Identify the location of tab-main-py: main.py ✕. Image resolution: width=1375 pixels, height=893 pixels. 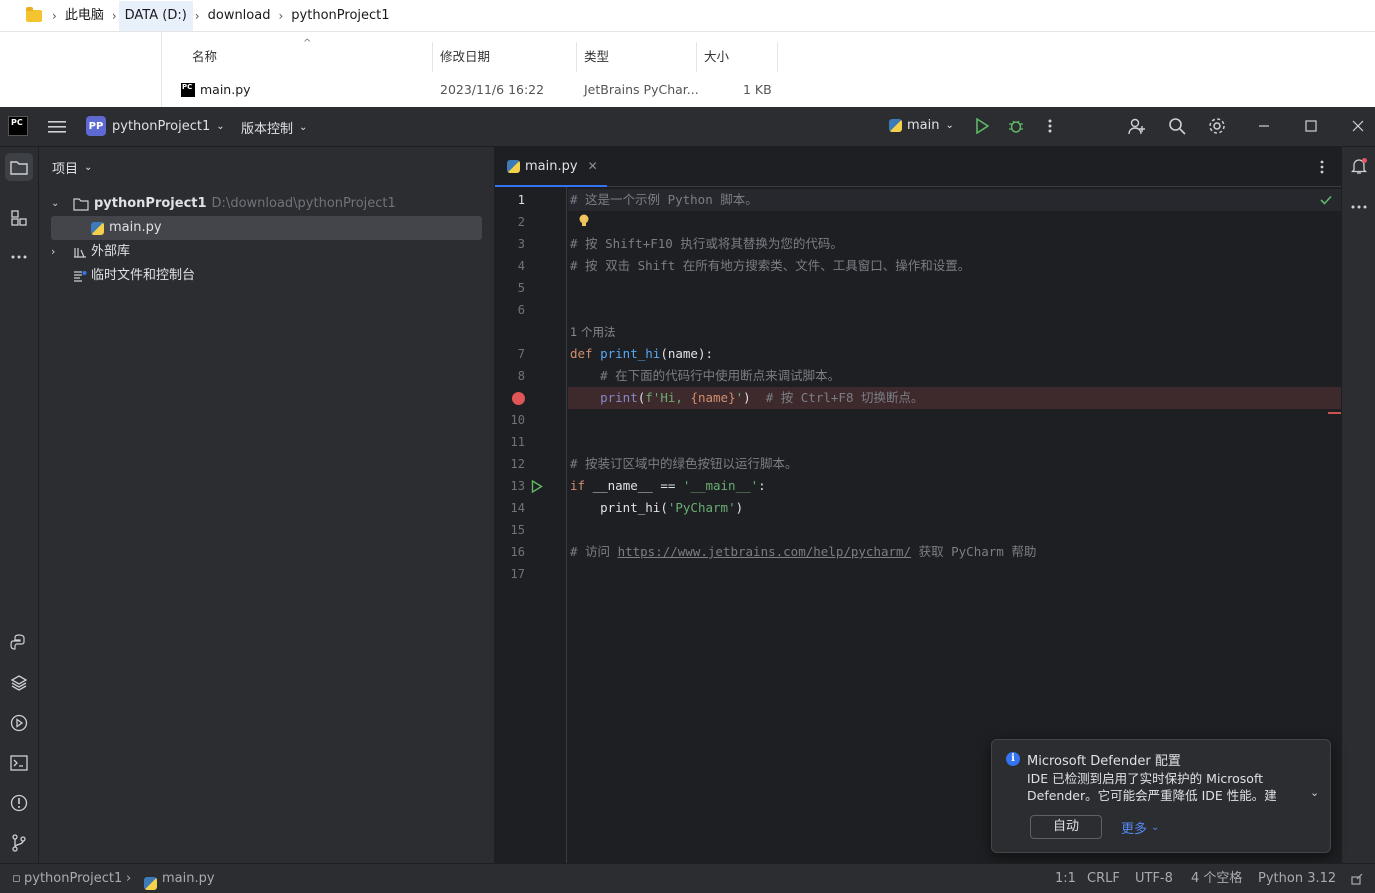
(551, 167).